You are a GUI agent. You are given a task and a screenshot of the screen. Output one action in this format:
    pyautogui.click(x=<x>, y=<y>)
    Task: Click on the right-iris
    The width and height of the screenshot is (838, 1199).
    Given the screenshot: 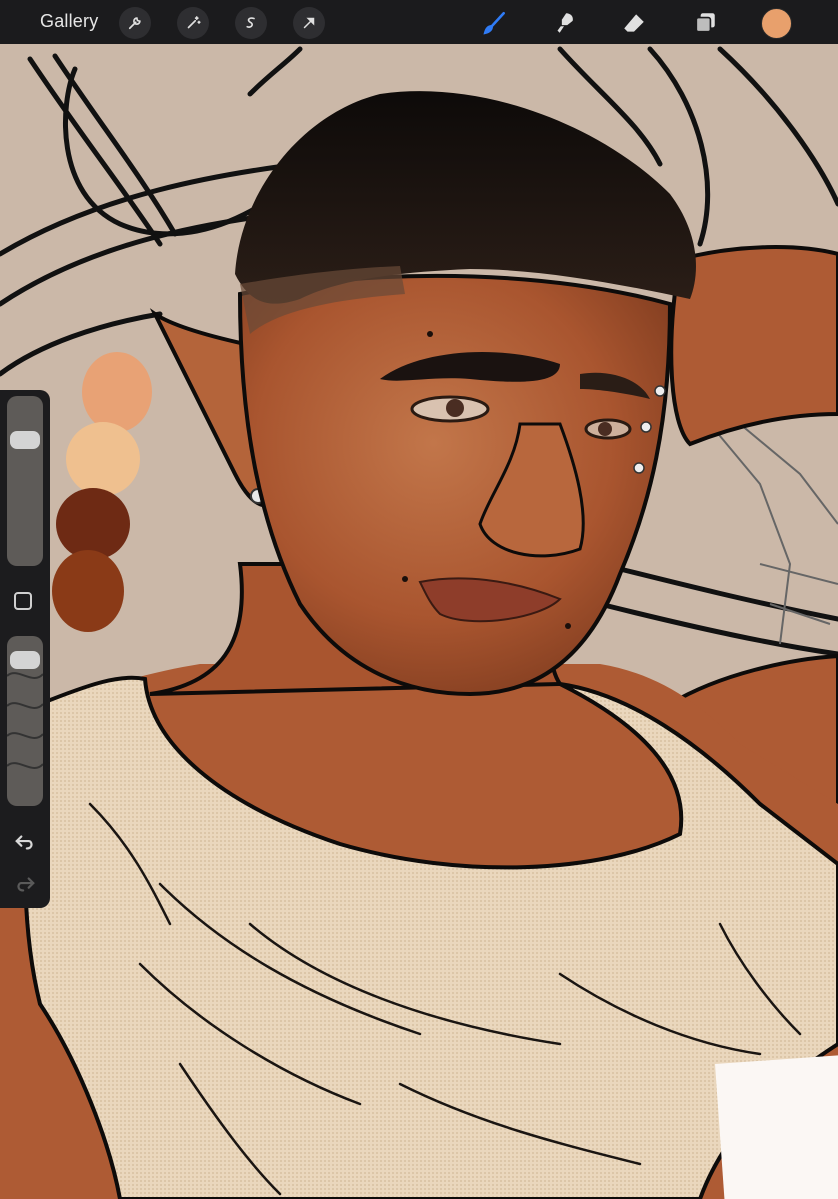 What is the action you would take?
    pyautogui.click(x=605, y=429)
    